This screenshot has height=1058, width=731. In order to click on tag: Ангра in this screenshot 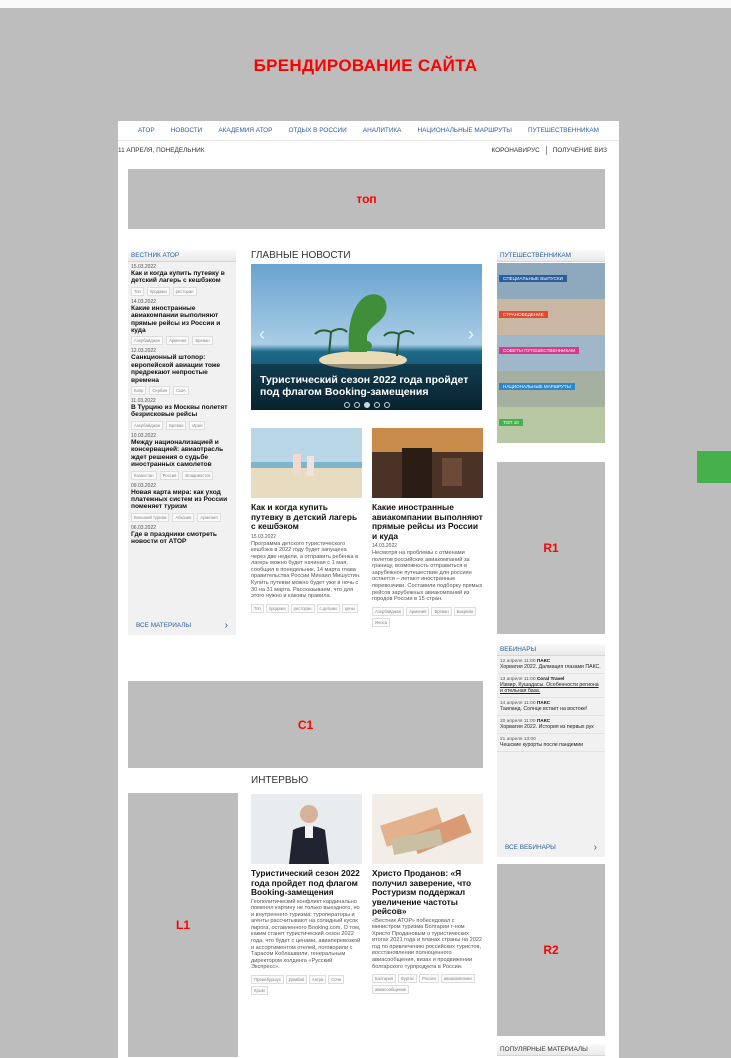, I will do `click(317, 980)`.